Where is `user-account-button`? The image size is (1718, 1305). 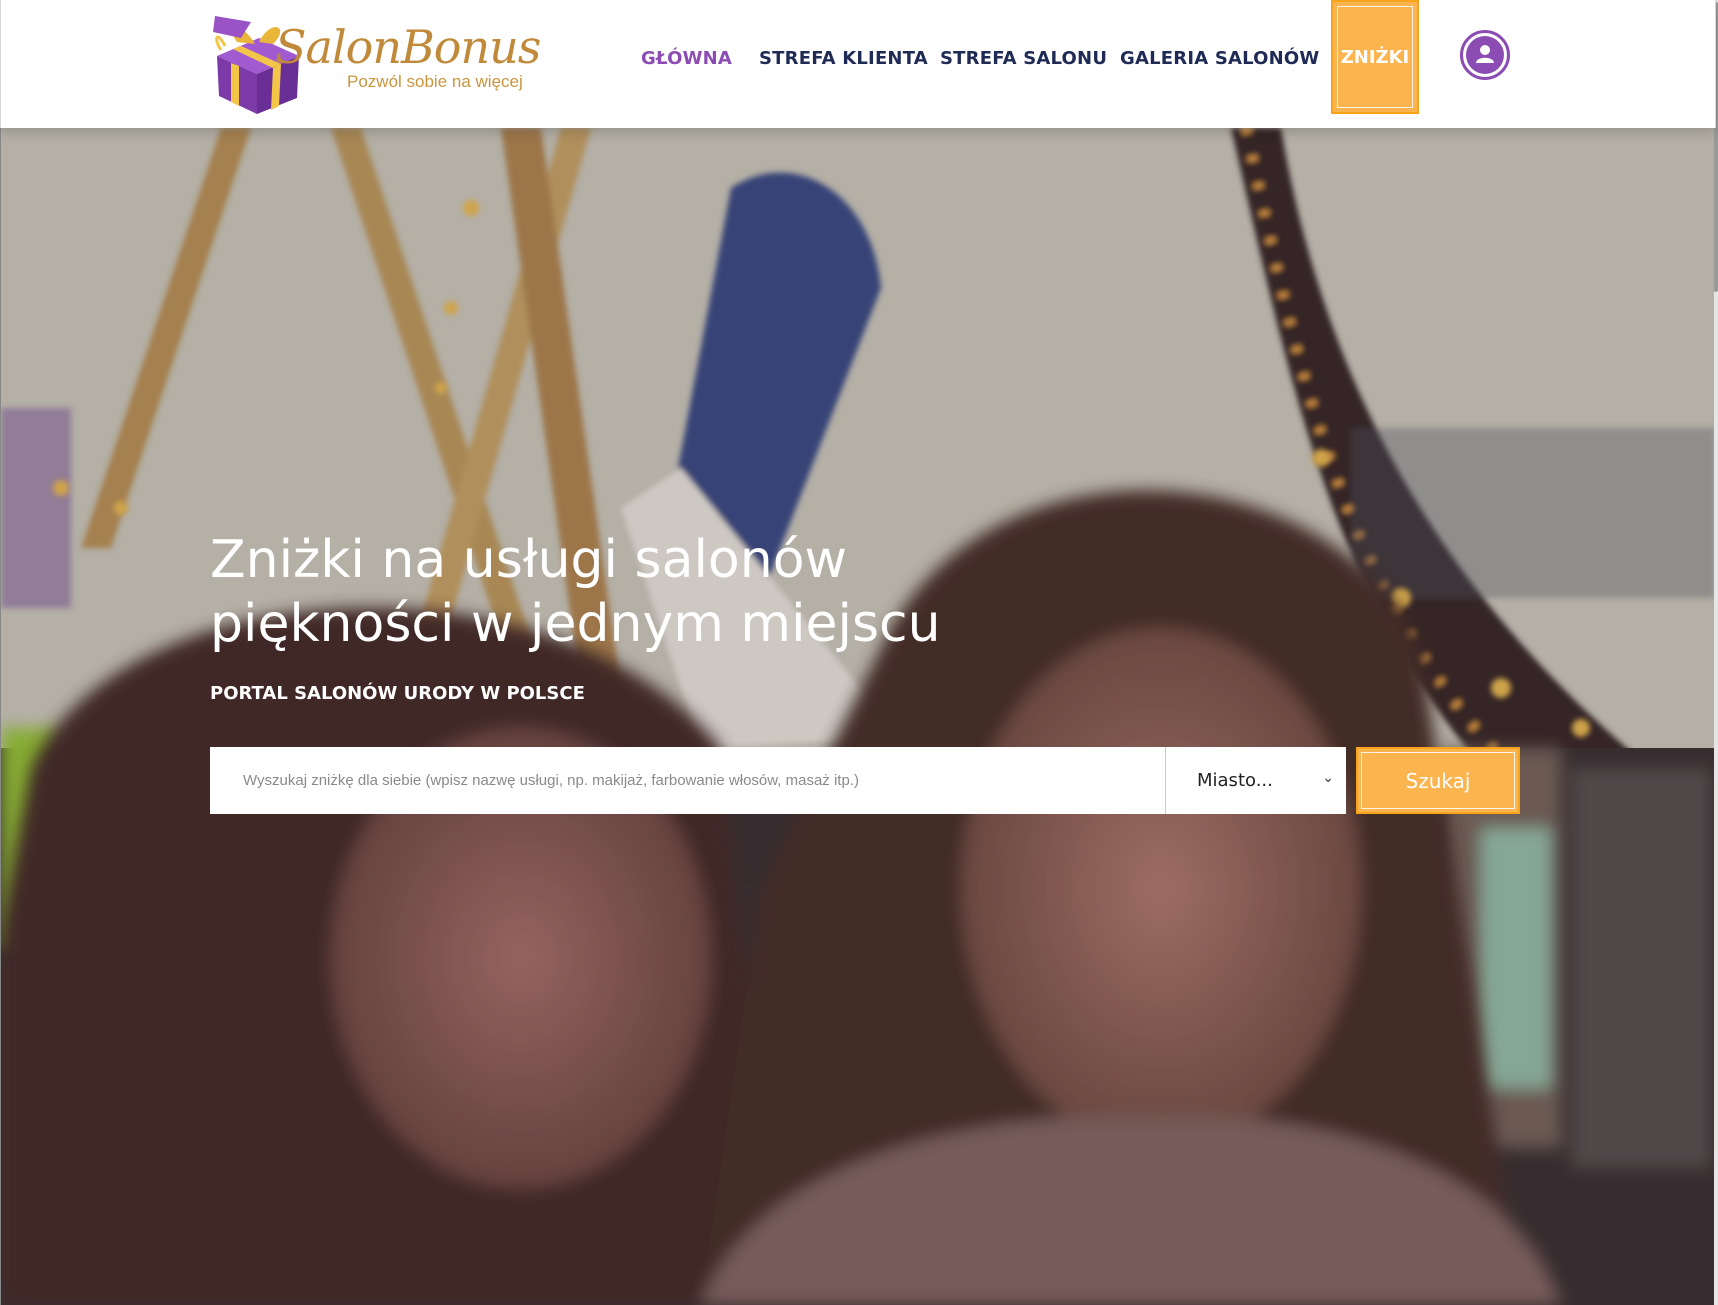
user-account-button is located at coordinates (1485, 55).